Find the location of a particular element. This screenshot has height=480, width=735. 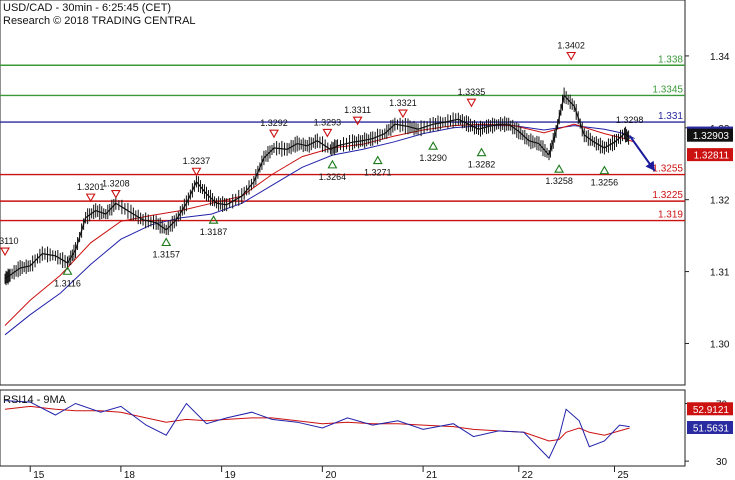

annotation-label: 1.3298 is located at coordinates (630, 120).